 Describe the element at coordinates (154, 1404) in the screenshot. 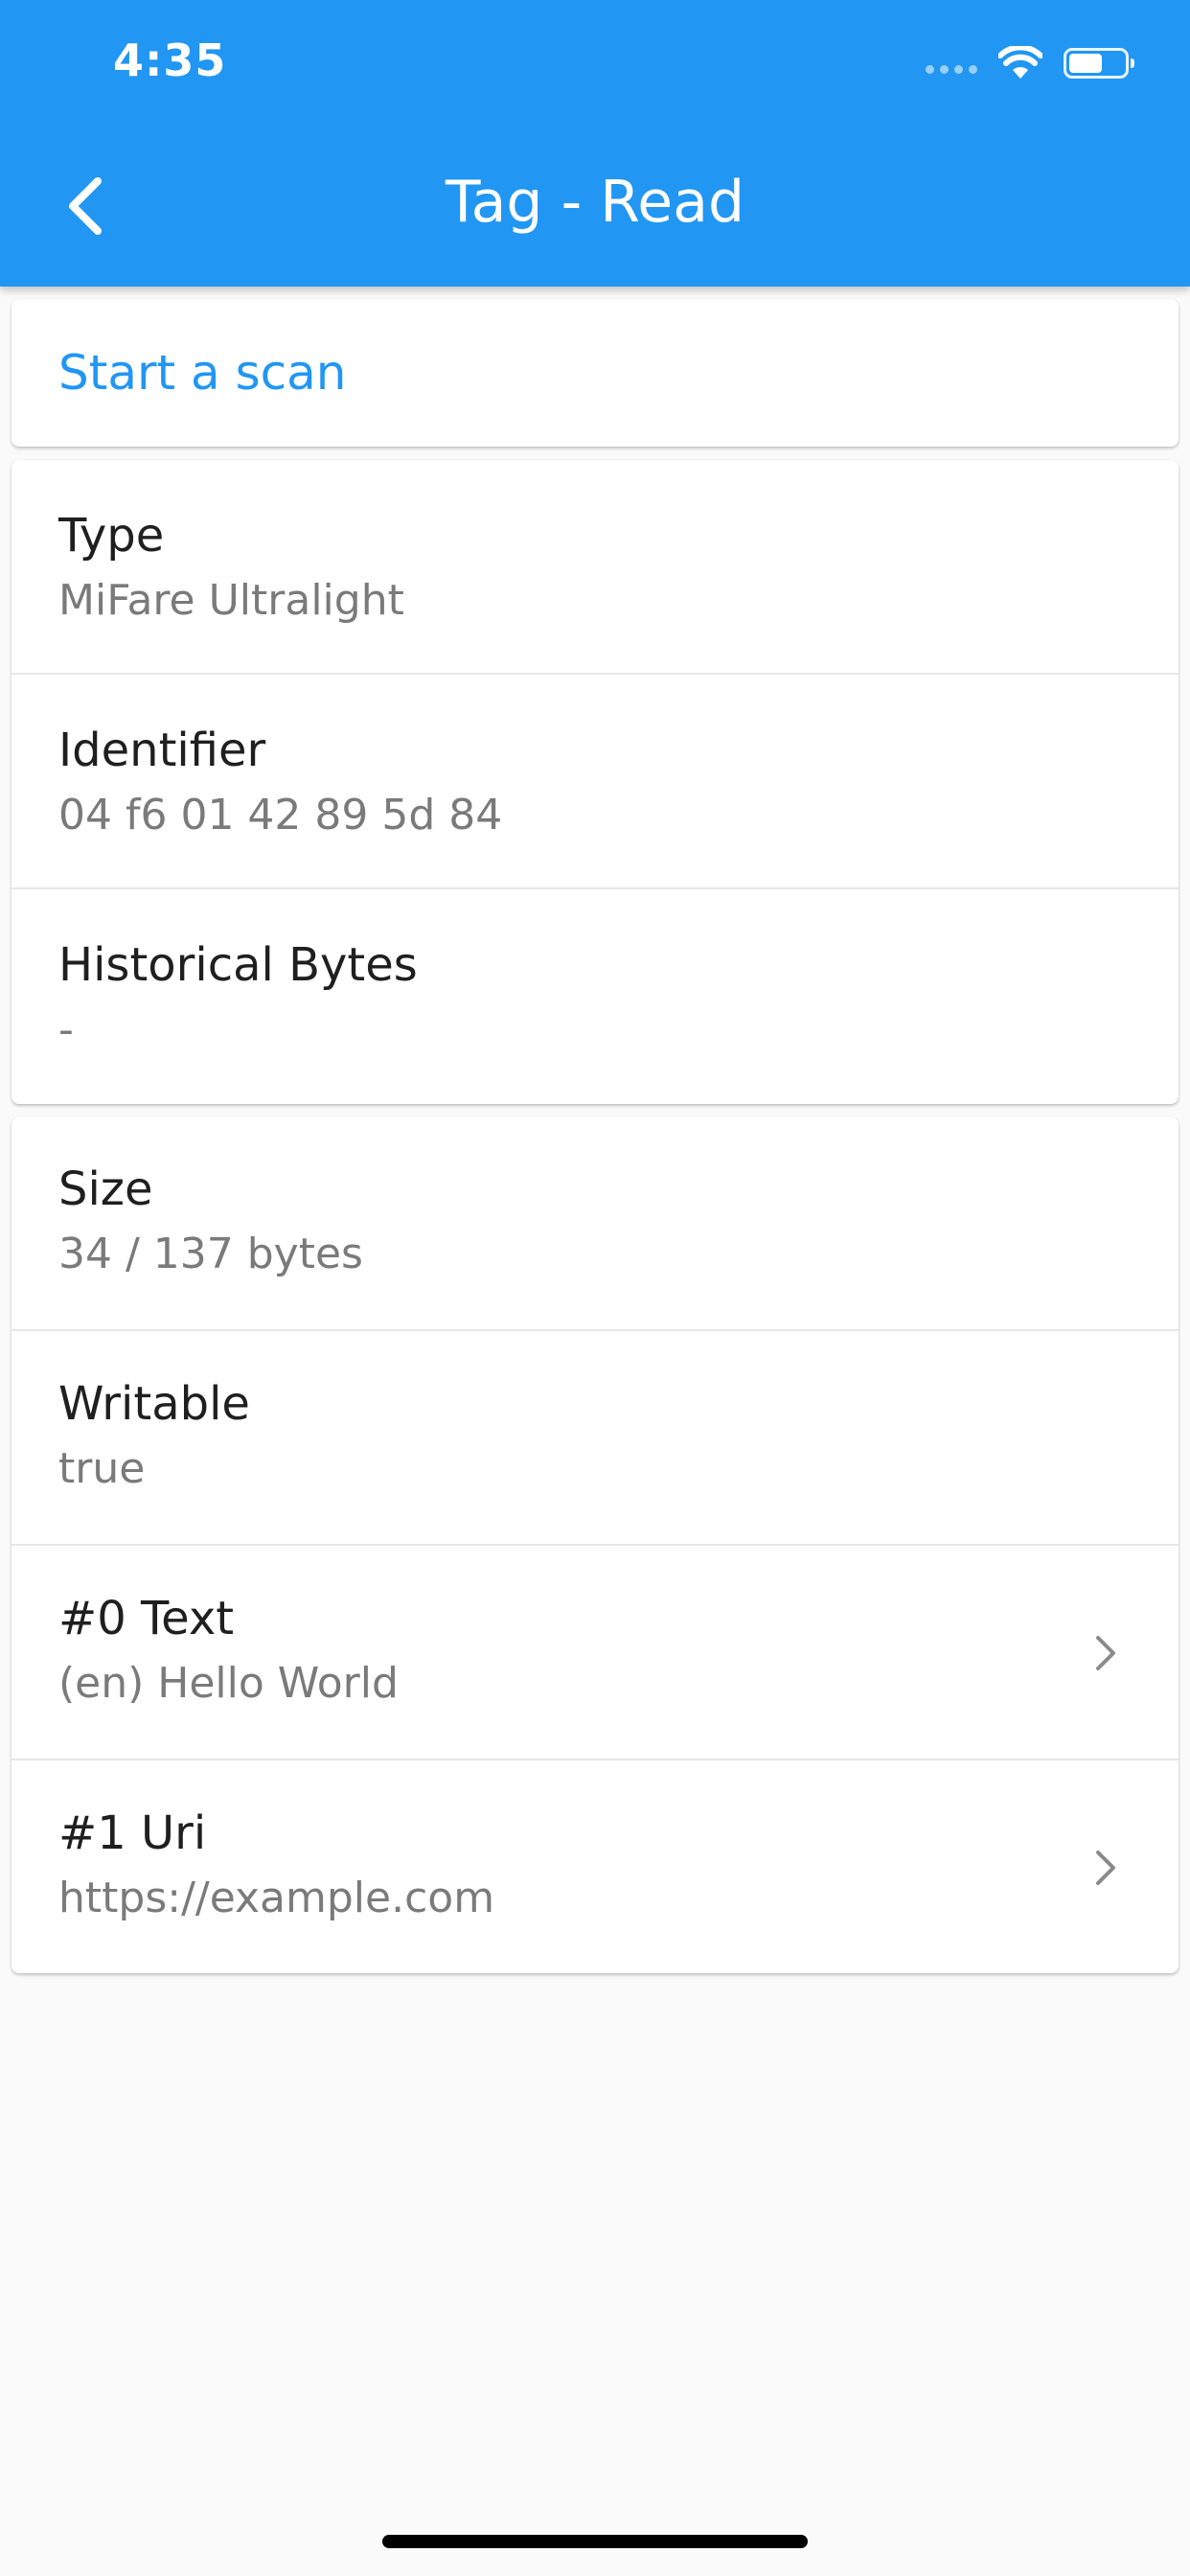

I see `writable-title: Writable` at that location.